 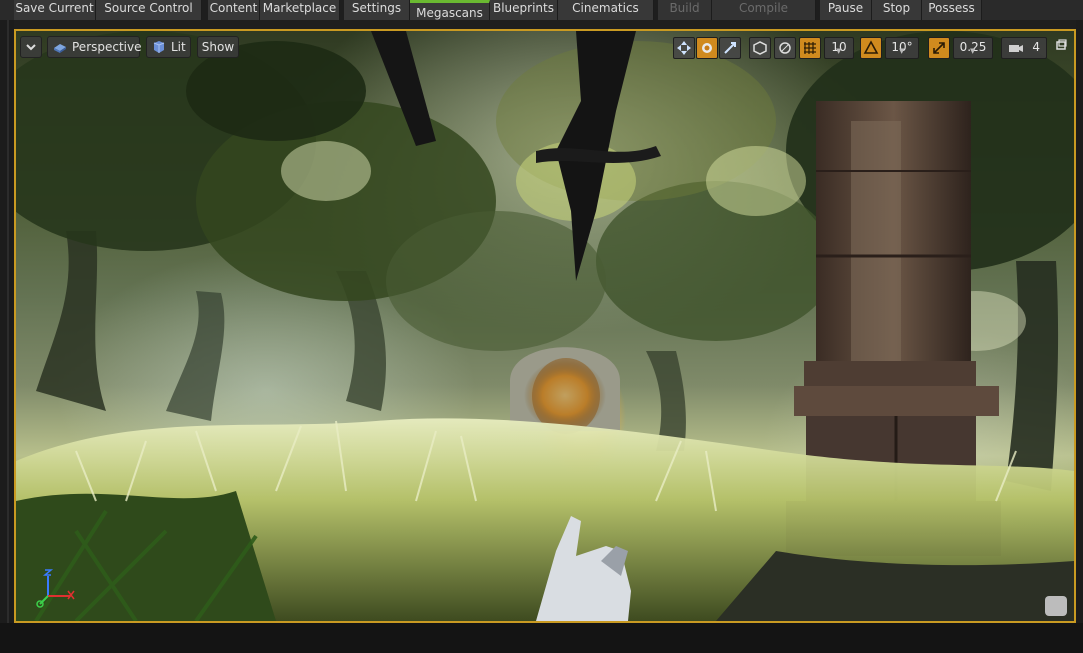 I want to click on surface-snap-icon, so click(x=785, y=48).